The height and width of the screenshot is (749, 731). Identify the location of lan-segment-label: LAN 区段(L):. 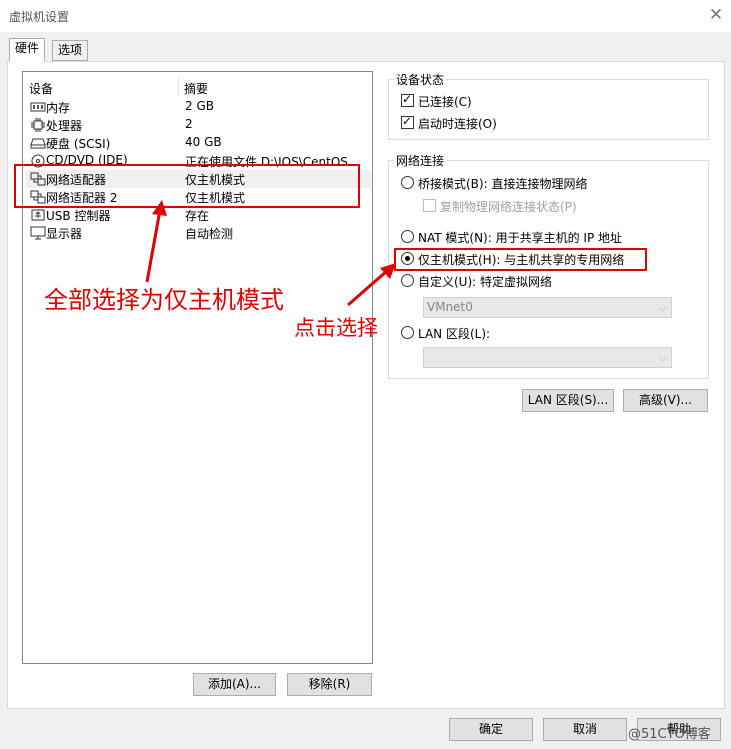
(454, 333).